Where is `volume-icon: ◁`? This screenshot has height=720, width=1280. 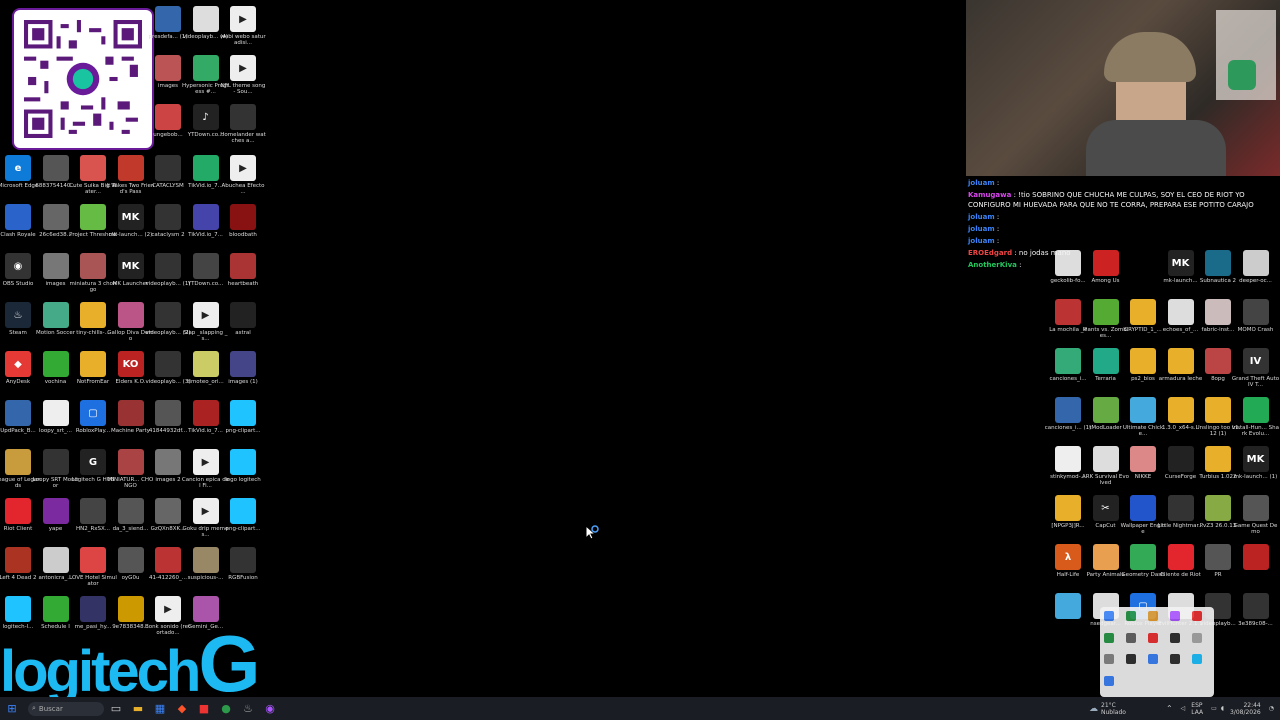 volume-icon: ◁ is located at coordinates (1183, 708).